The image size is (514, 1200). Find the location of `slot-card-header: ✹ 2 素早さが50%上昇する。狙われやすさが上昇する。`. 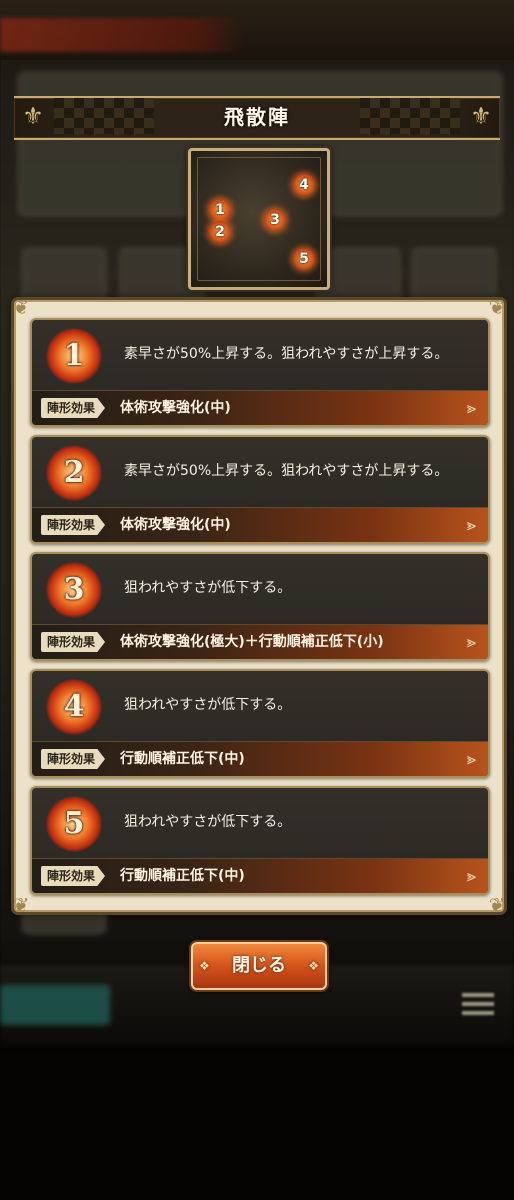

slot-card-header: ✹ 2 素早さが50%上昇する。狙われやすさが上昇する。 is located at coordinates (260, 471).